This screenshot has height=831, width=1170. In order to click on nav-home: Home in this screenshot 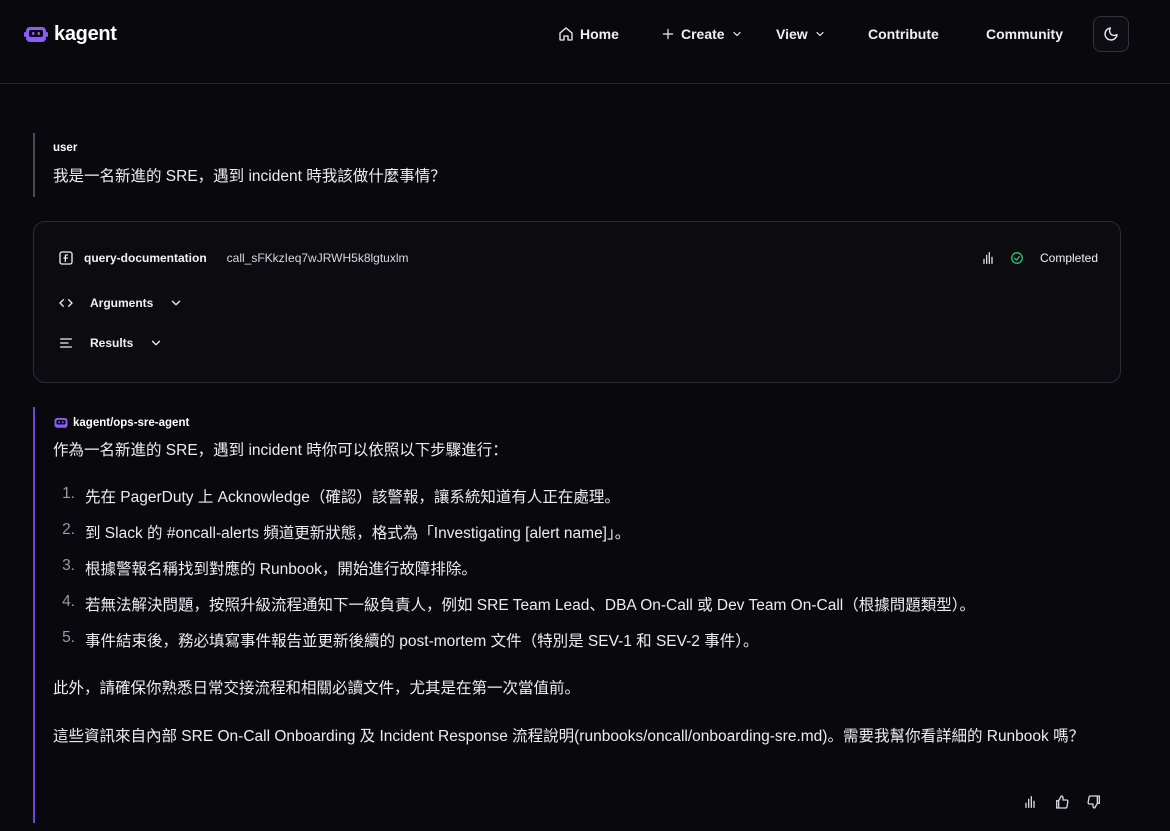, I will do `click(588, 34)`.